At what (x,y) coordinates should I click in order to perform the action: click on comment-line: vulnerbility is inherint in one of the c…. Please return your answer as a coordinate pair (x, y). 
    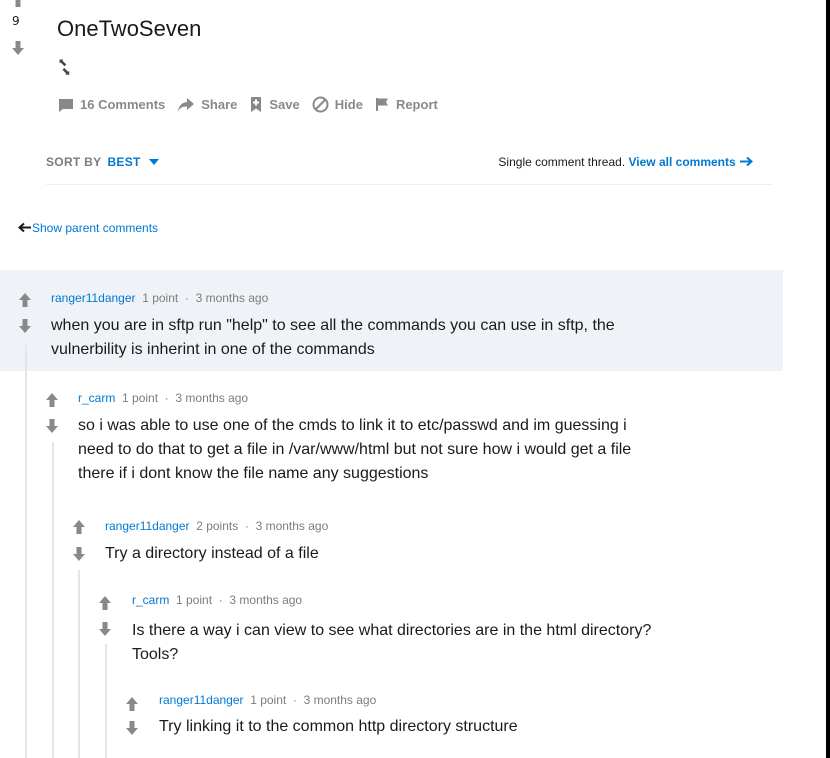
    Looking at the image, I should click on (213, 349).